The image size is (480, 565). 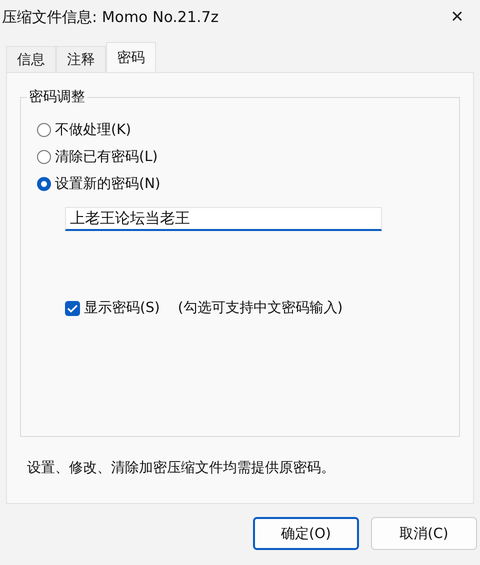 What do you see at coordinates (31, 59) in the screenshot?
I see `tab: 信息` at bounding box center [31, 59].